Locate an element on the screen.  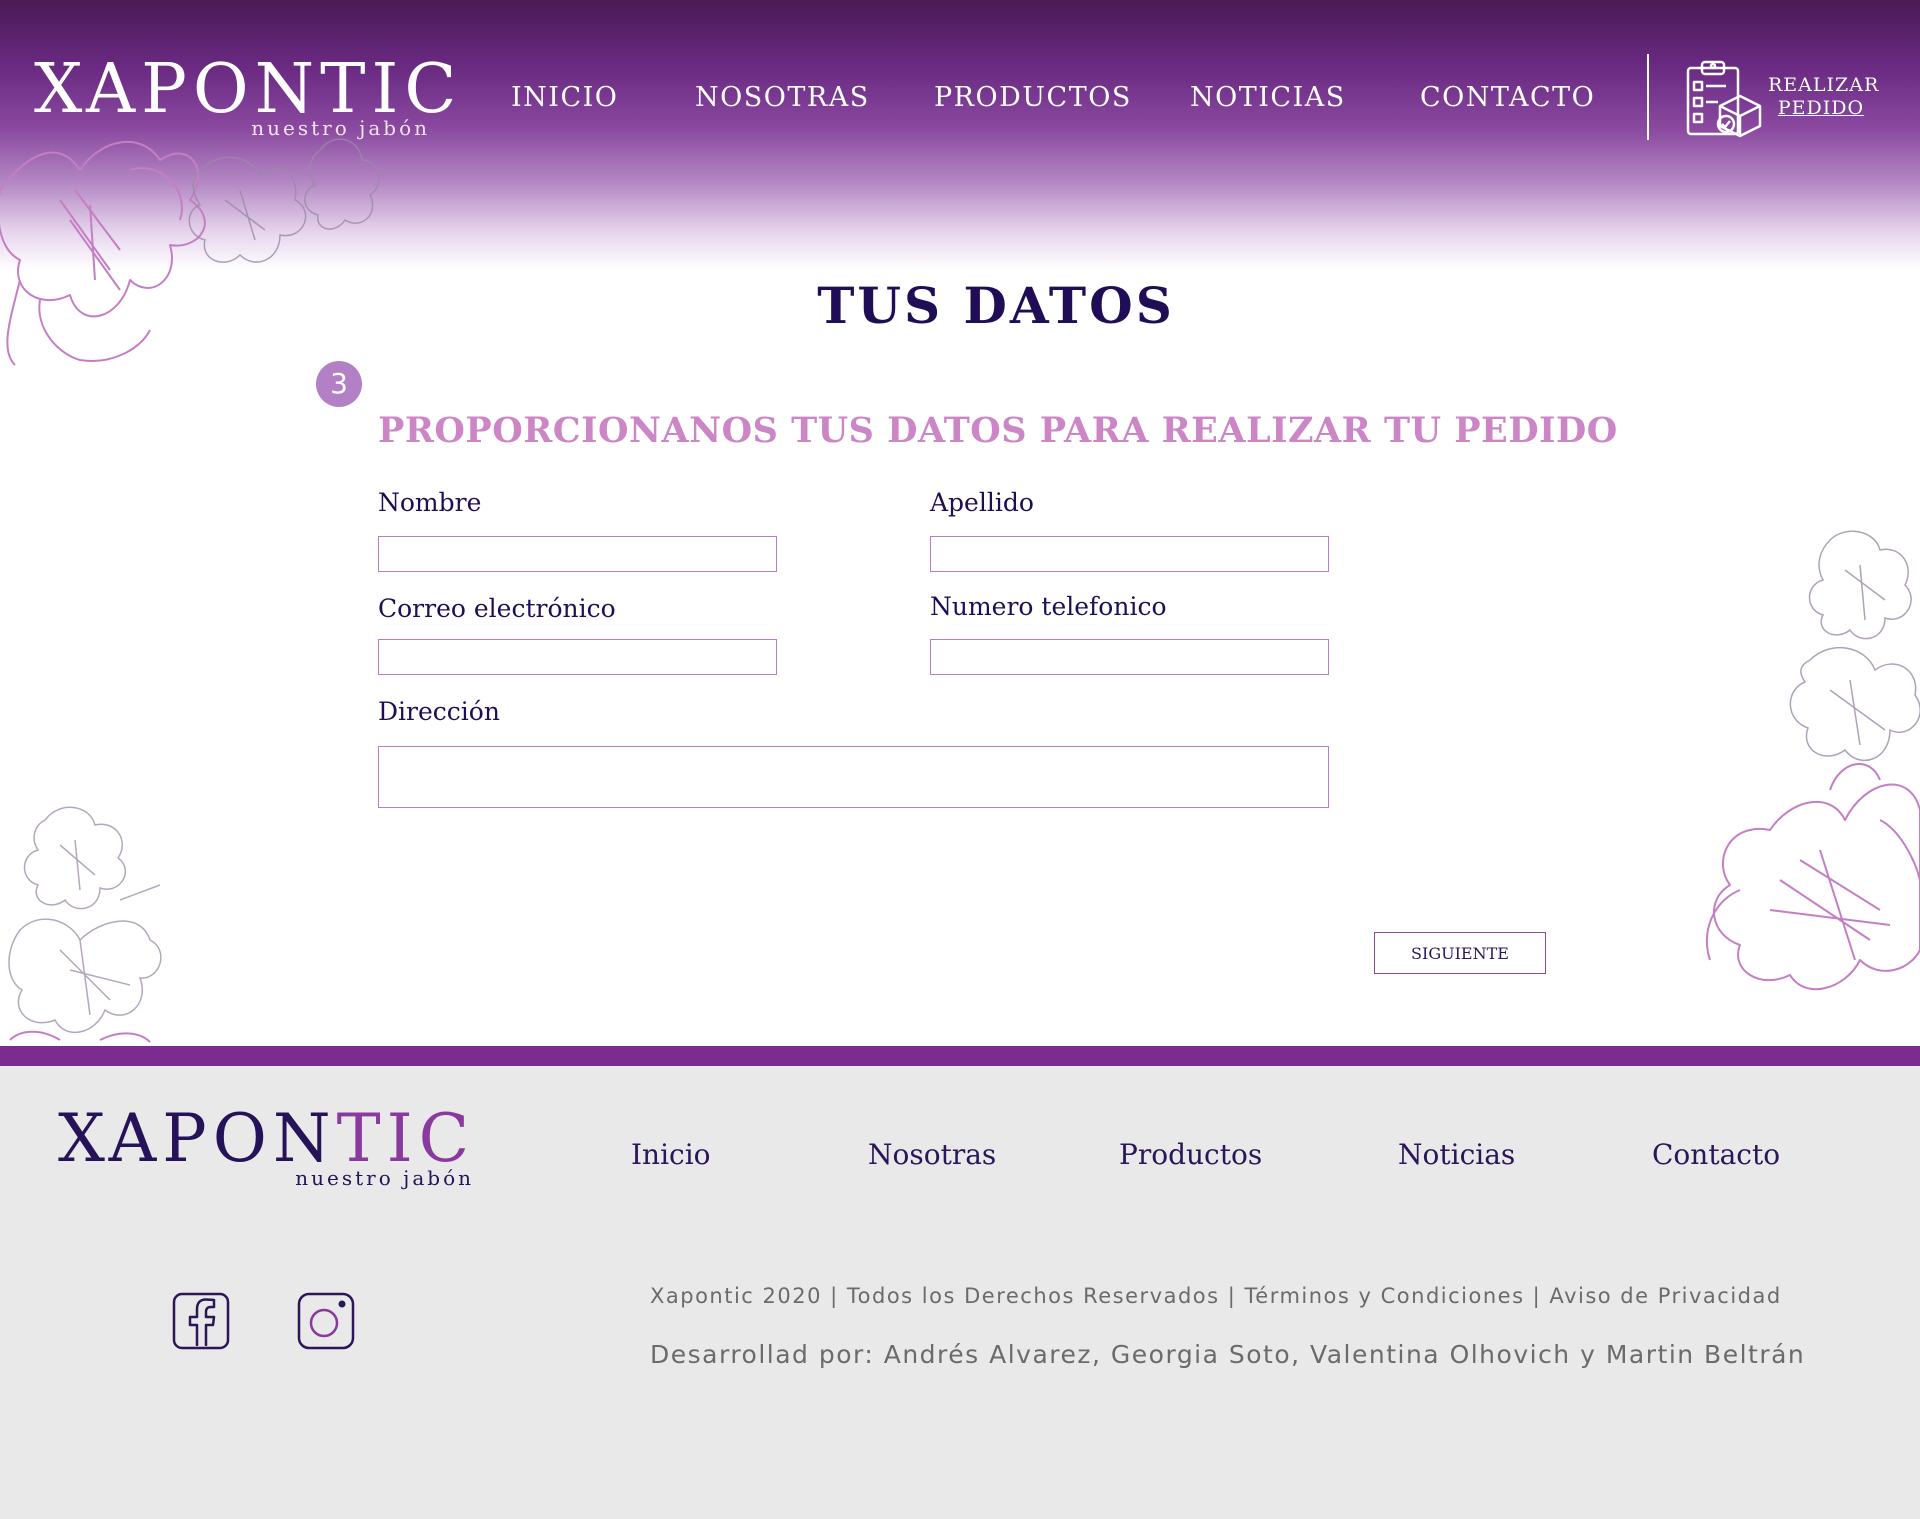
first-name-label: Nombre is located at coordinates (430, 502).